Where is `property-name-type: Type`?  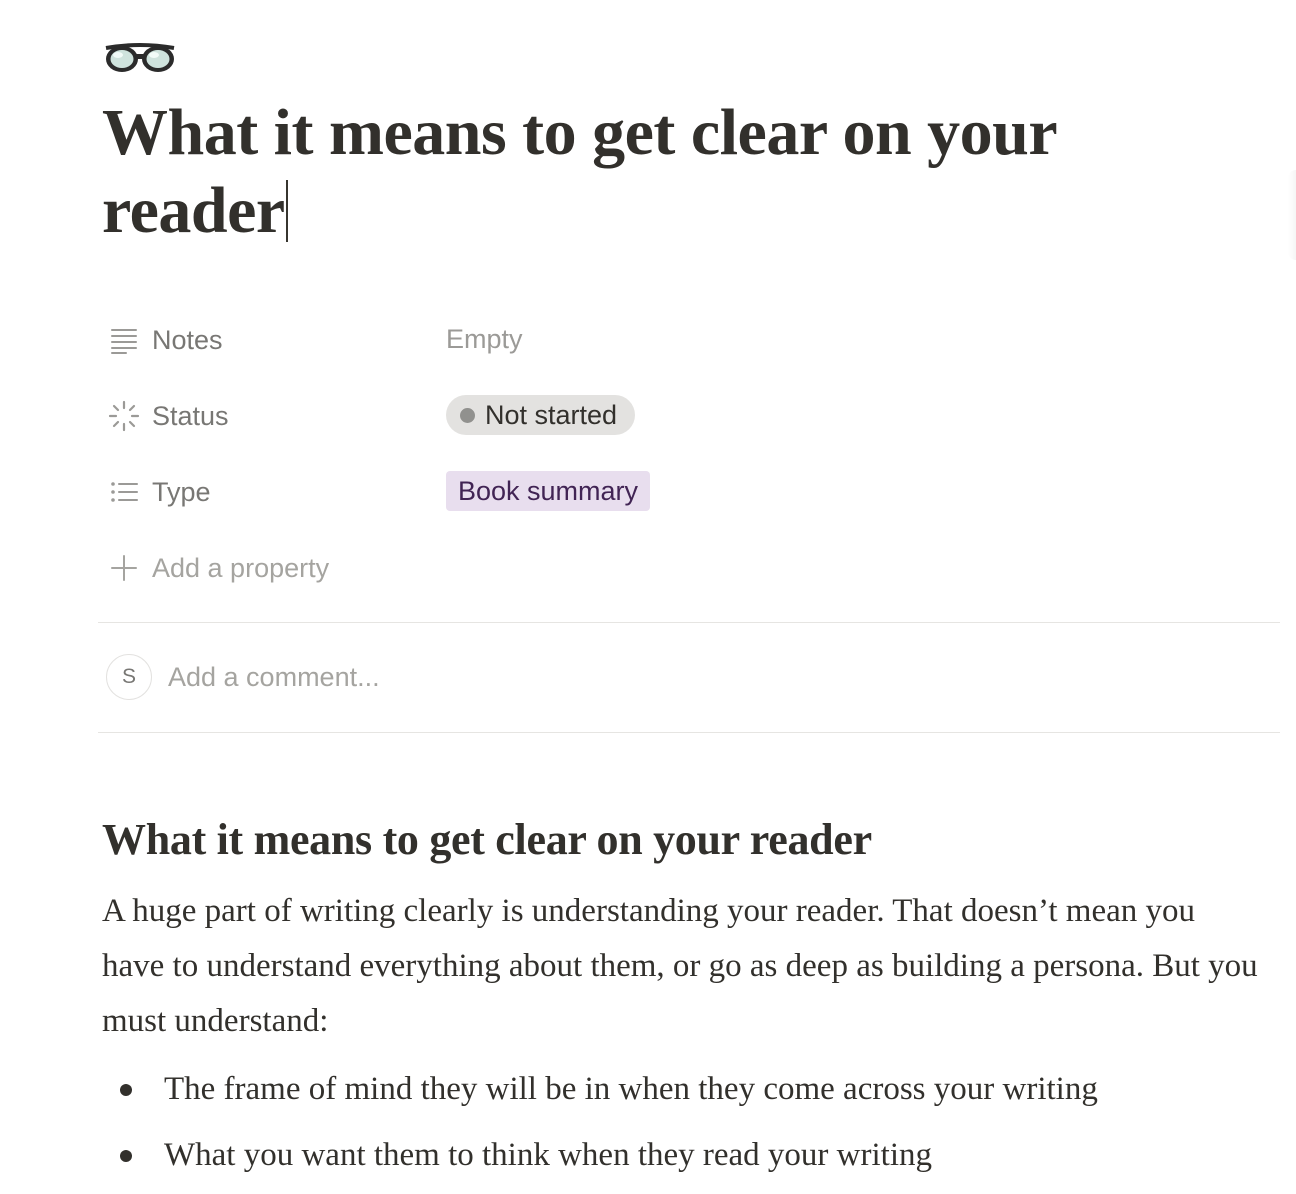 property-name-type: Type is located at coordinates (159, 492).